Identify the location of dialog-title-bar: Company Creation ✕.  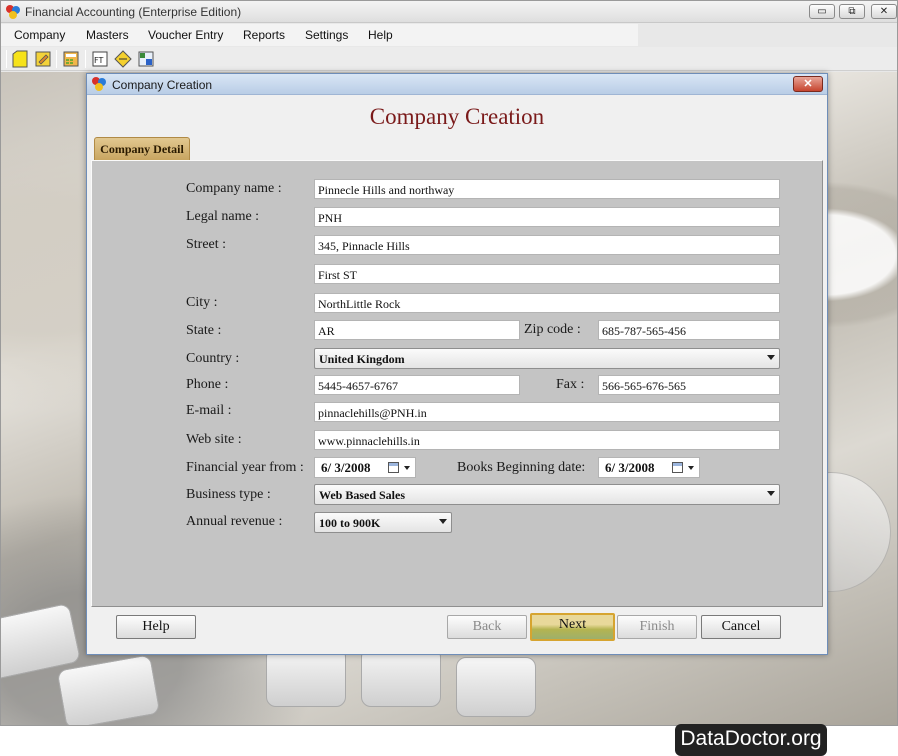
(457, 84).